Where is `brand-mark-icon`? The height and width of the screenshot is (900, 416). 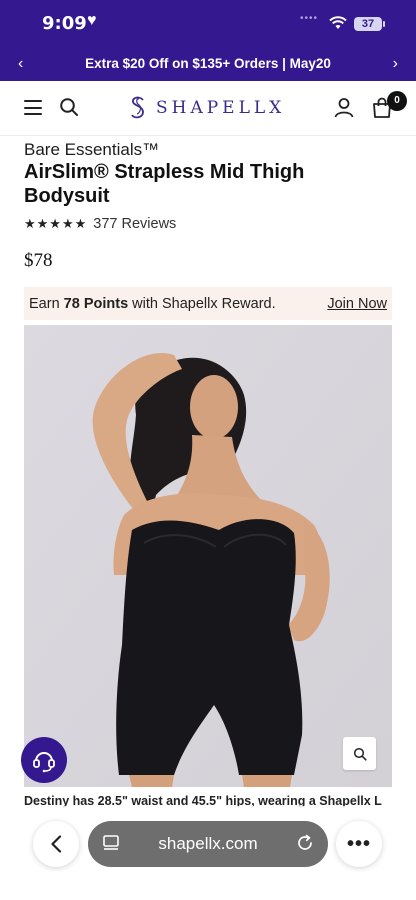 brand-mark-icon is located at coordinates (137, 107).